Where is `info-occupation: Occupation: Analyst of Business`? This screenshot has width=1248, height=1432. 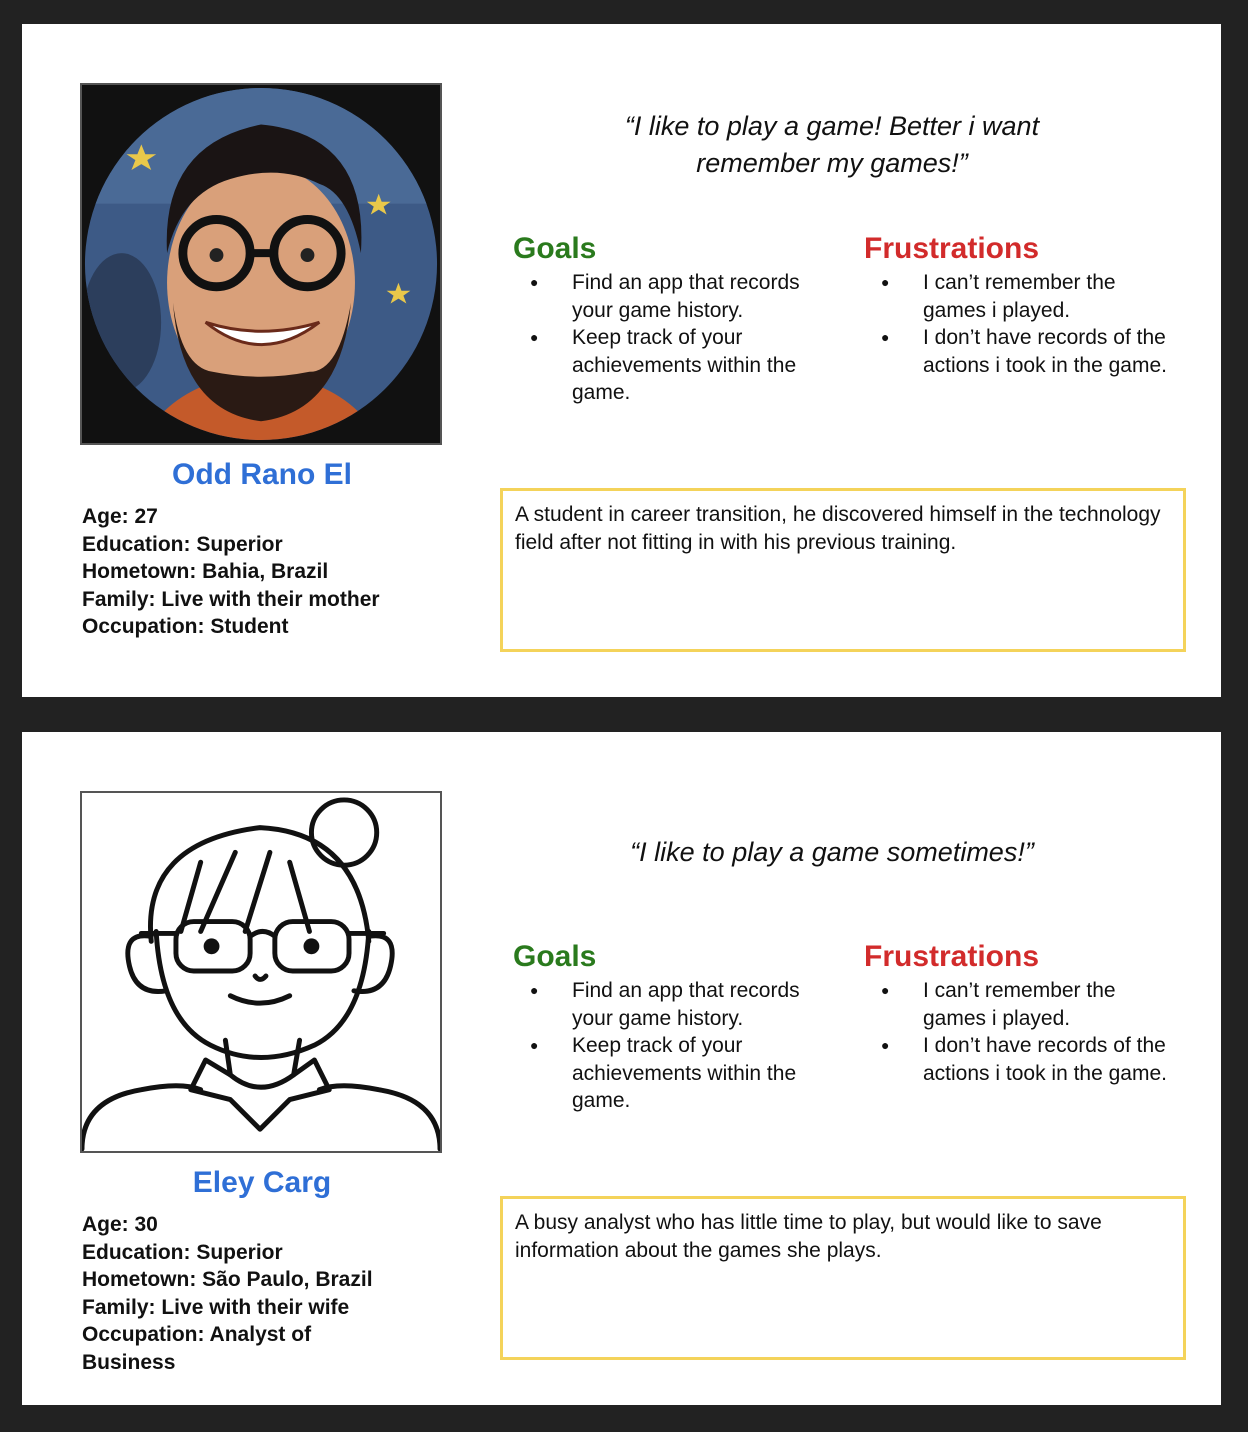
info-occupation: Occupation: Analyst of Business is located at coordinates (197, 1348).